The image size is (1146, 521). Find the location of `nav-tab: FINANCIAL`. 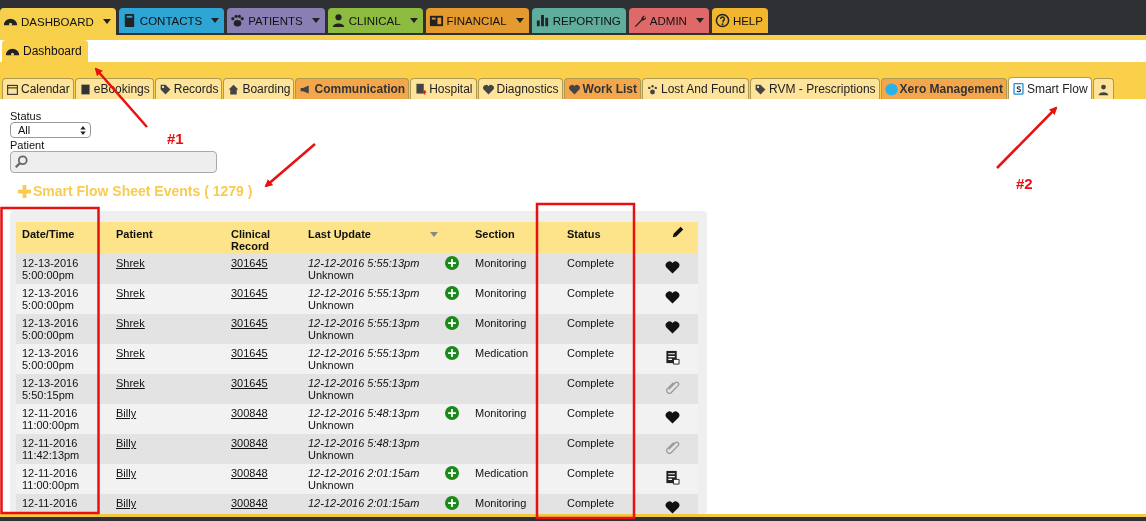

nav-tab: FINANCIAL is located at coordinates (477, 20).